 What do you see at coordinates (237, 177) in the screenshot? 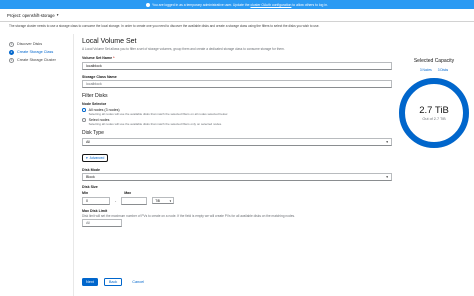
I see `disk-mode-select: Block ▾` at bounding box center [237, 177].